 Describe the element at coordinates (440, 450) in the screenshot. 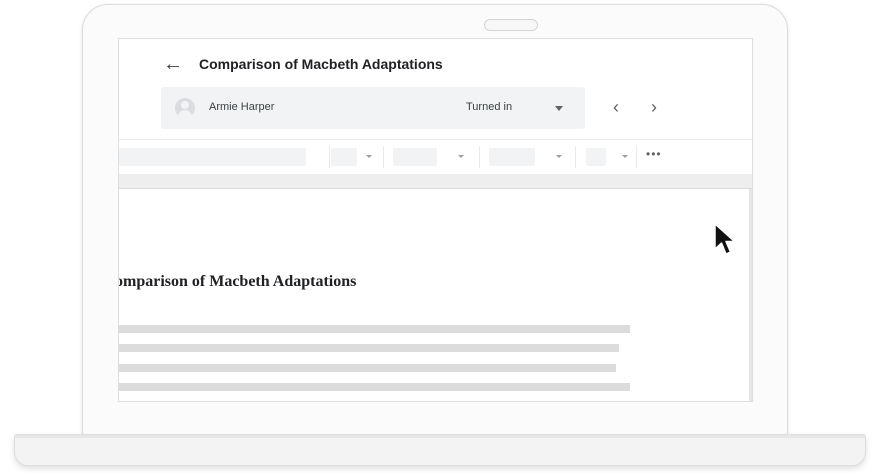

I see `laptop-base` at that location.